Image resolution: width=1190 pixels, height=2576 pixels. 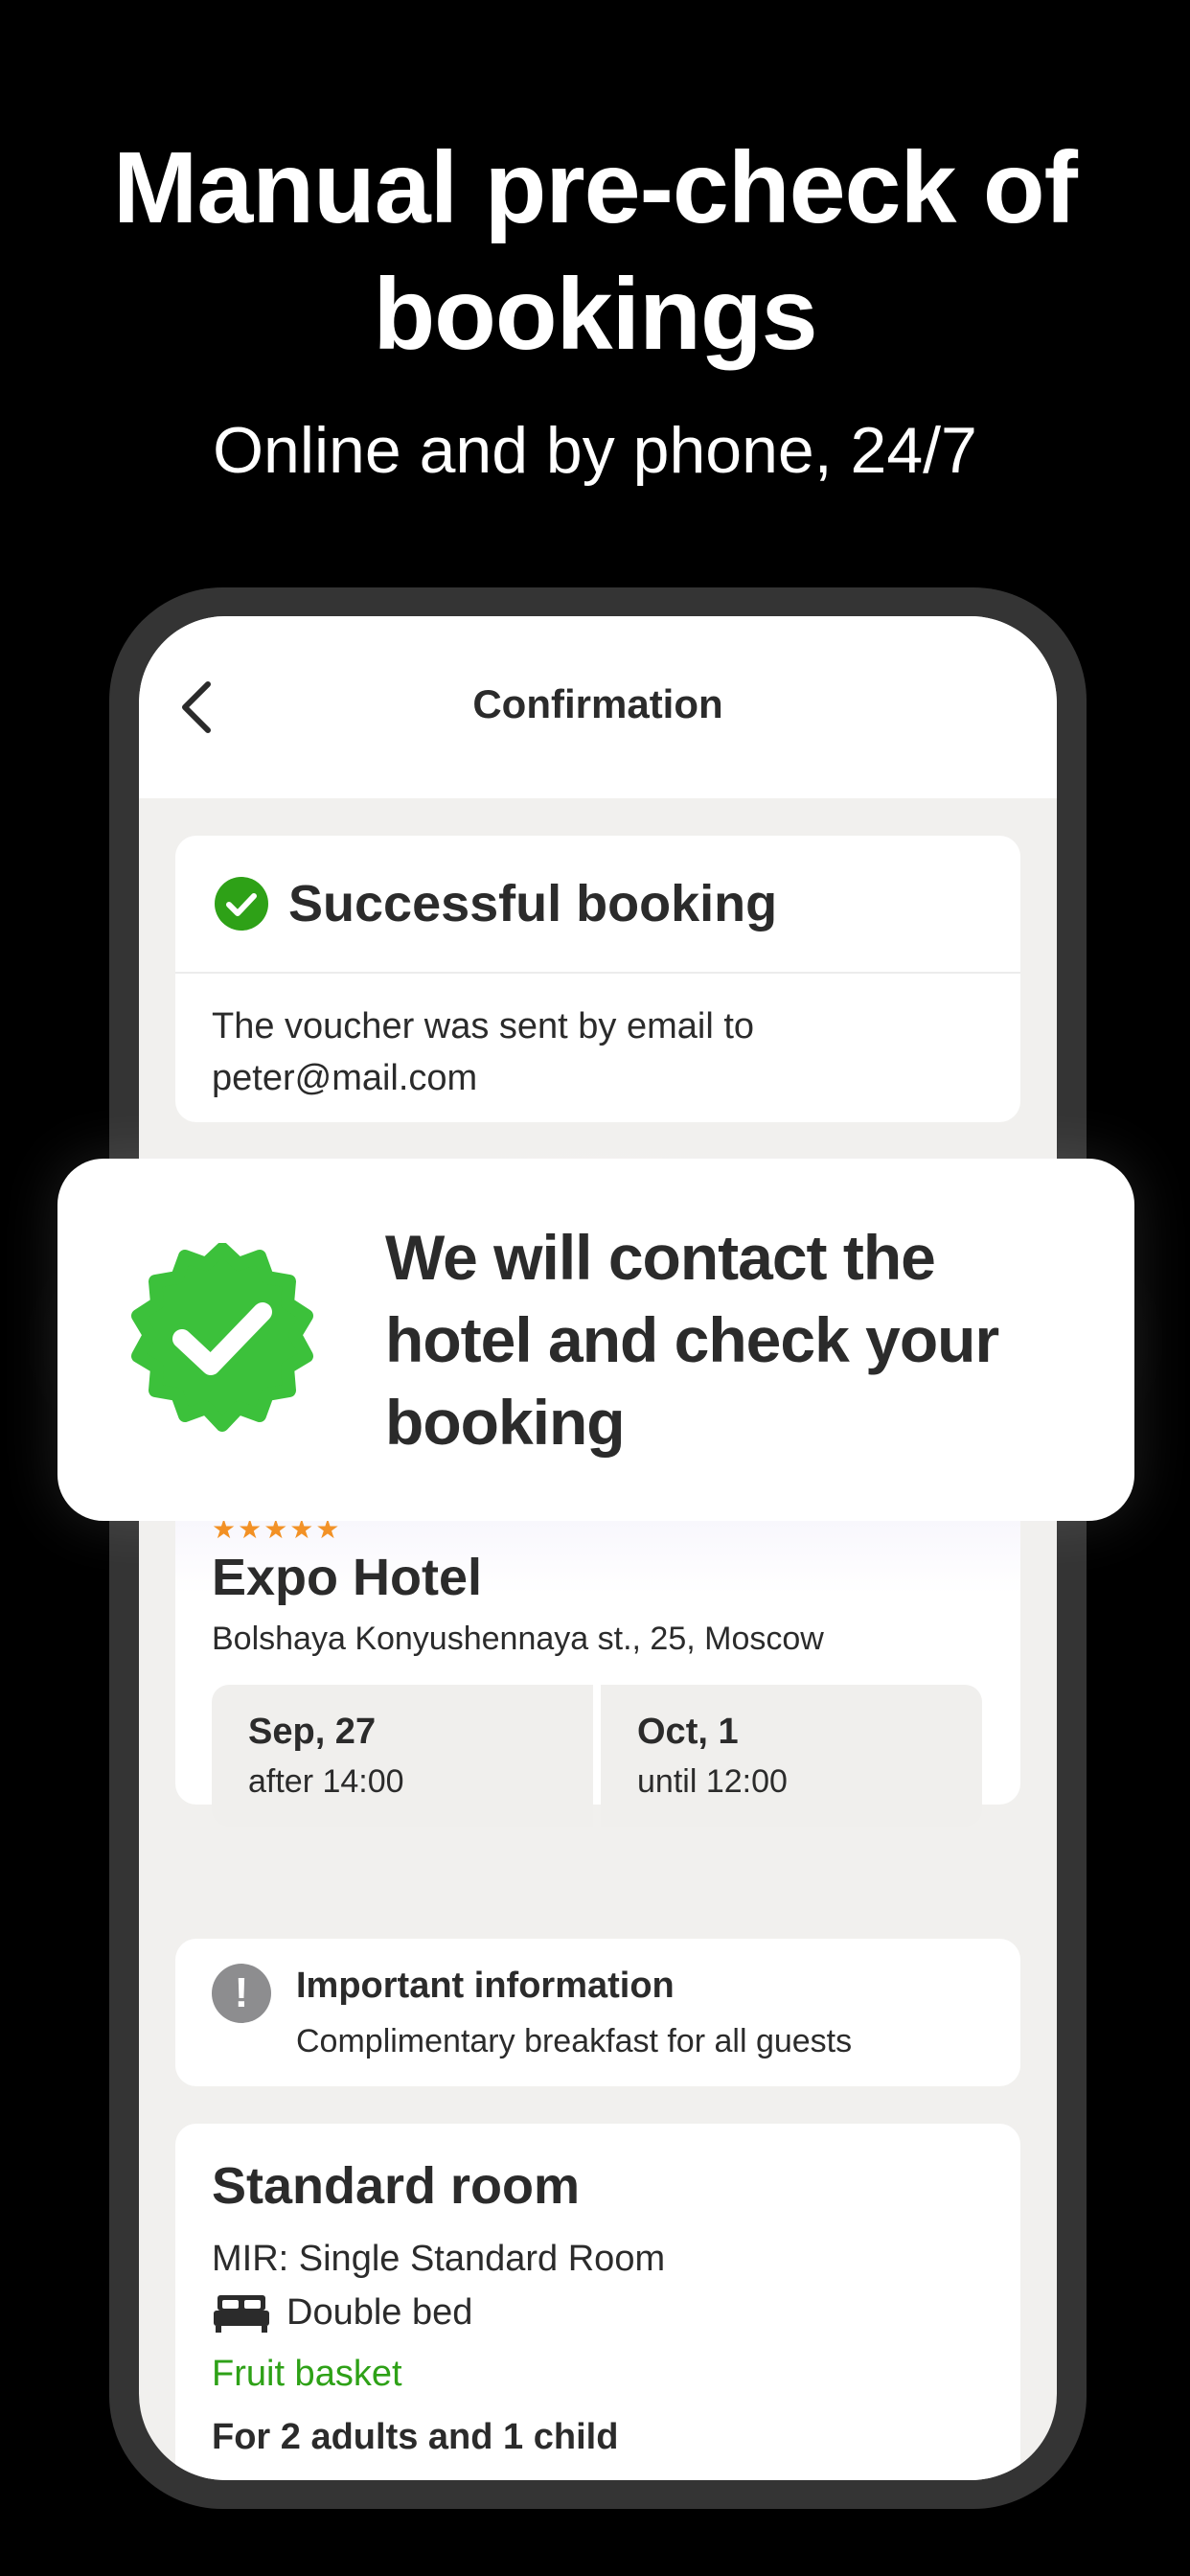 I want to click on check-in-time: after 14:00, so click(x=326, y=1782).